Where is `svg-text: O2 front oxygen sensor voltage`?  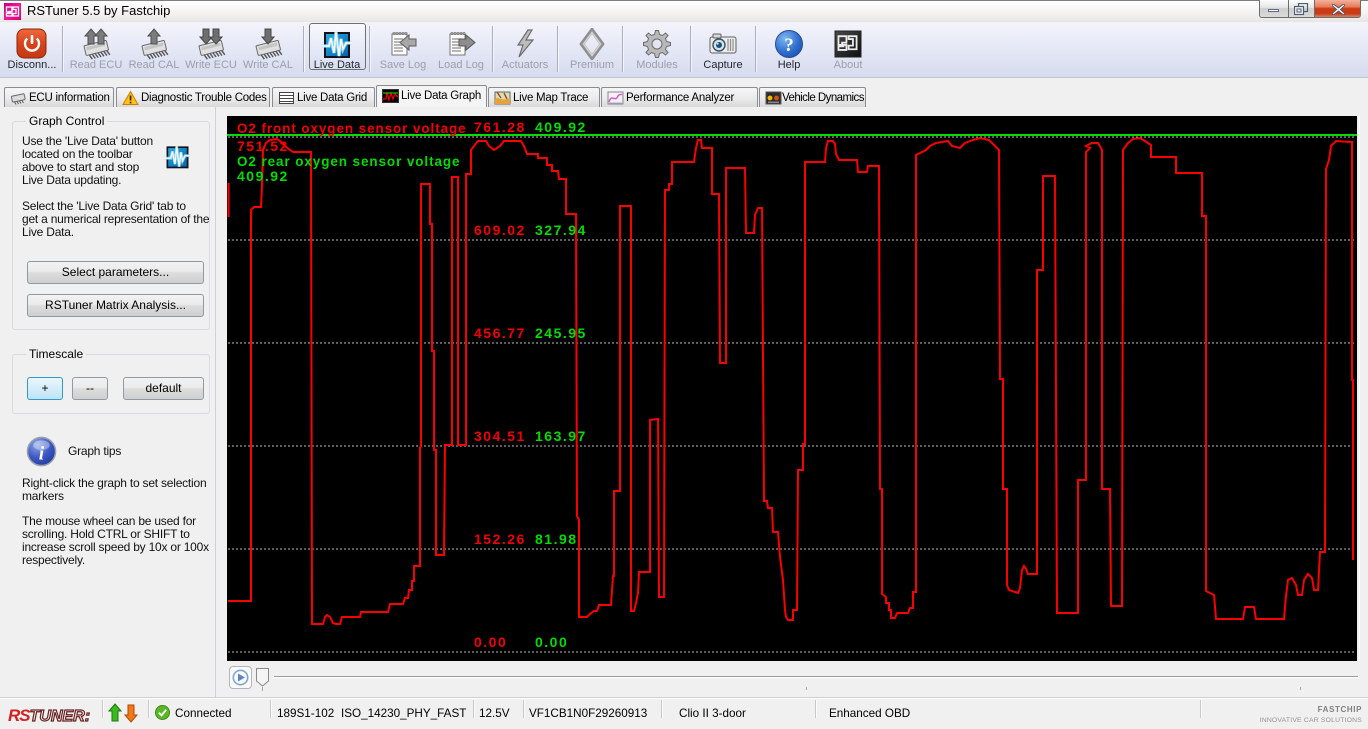
svg-text: O2 front oxygen sensor voltage is located at coordinates (352, 128).